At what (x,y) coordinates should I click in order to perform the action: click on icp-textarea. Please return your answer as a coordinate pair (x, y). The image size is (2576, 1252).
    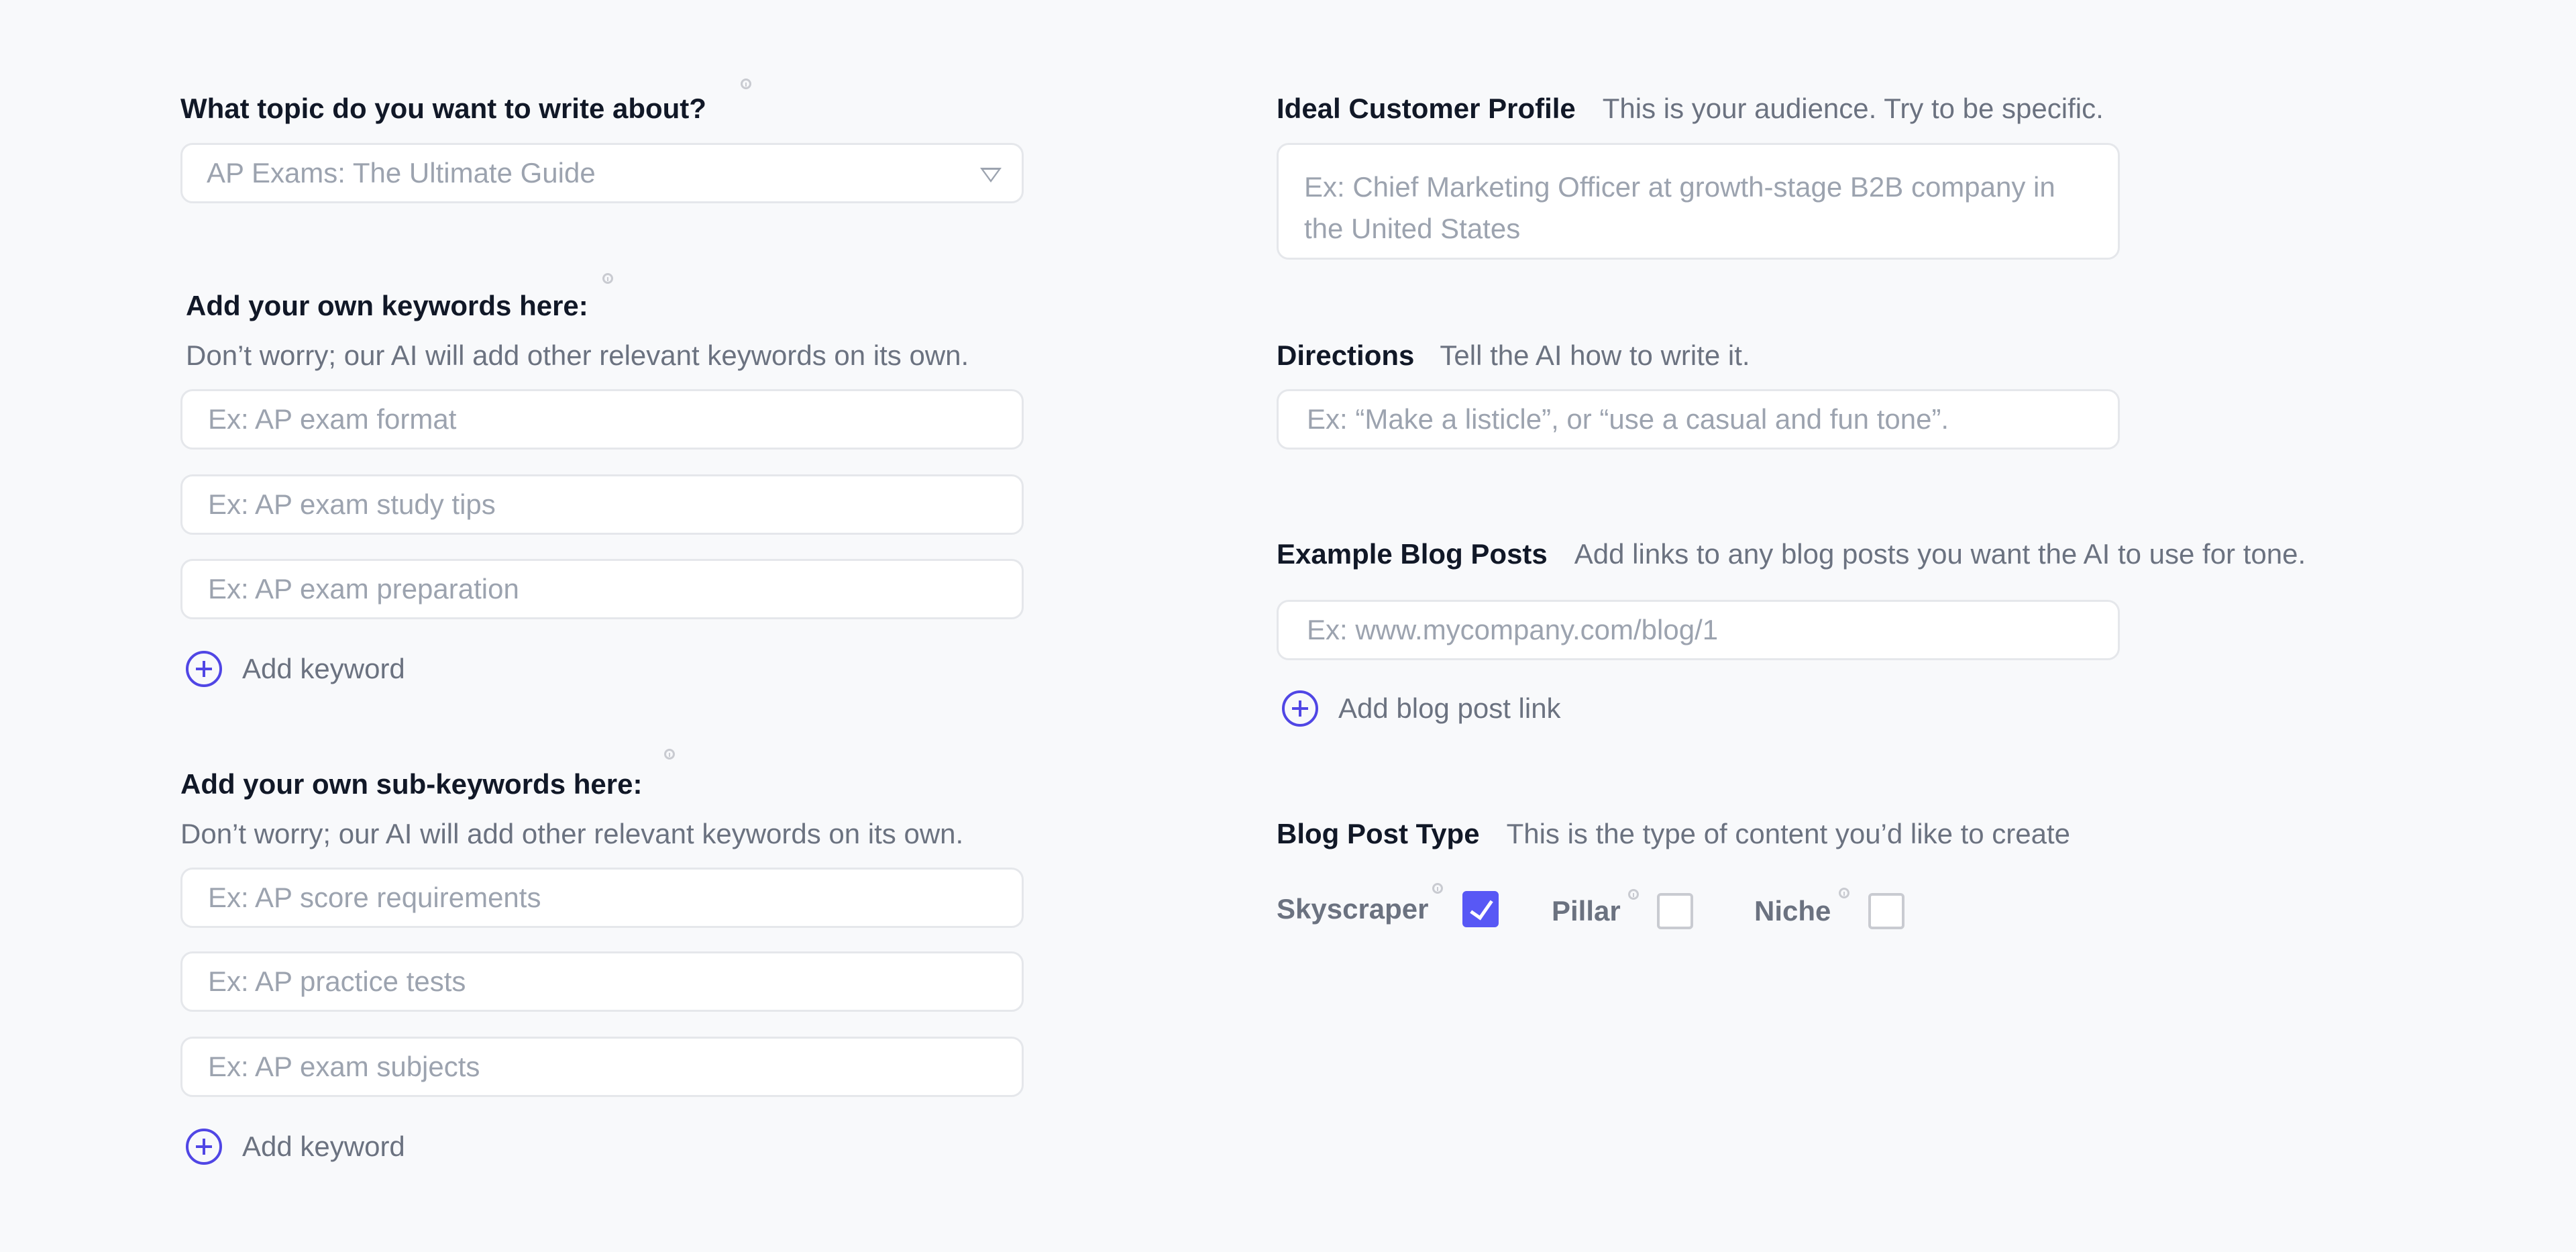
    Looking at the image, I should click on (1698, 201).